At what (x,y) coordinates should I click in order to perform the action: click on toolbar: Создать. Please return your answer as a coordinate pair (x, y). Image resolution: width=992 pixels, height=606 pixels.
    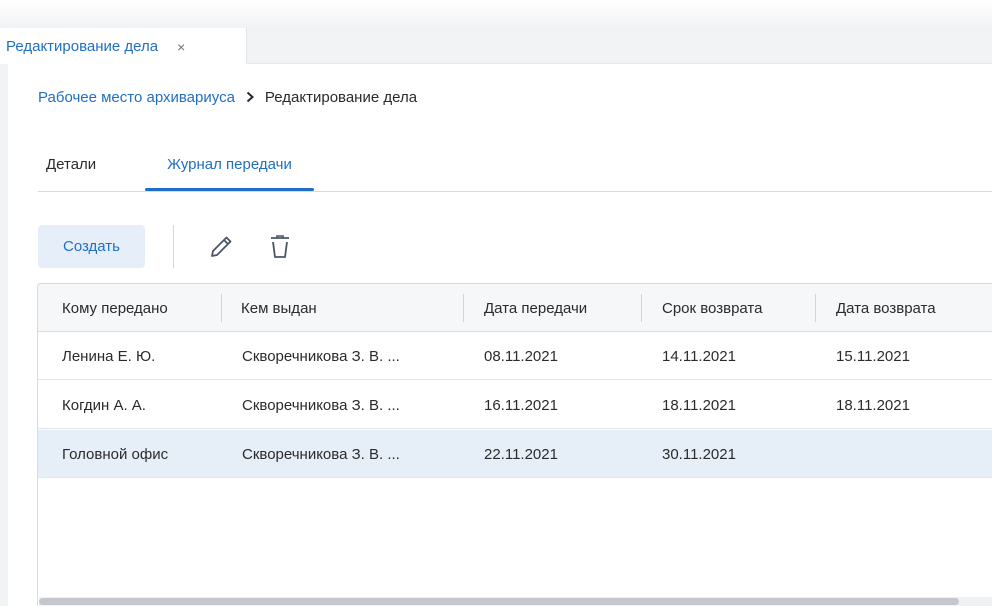
    Looking at the image, I should click on (238, 246).